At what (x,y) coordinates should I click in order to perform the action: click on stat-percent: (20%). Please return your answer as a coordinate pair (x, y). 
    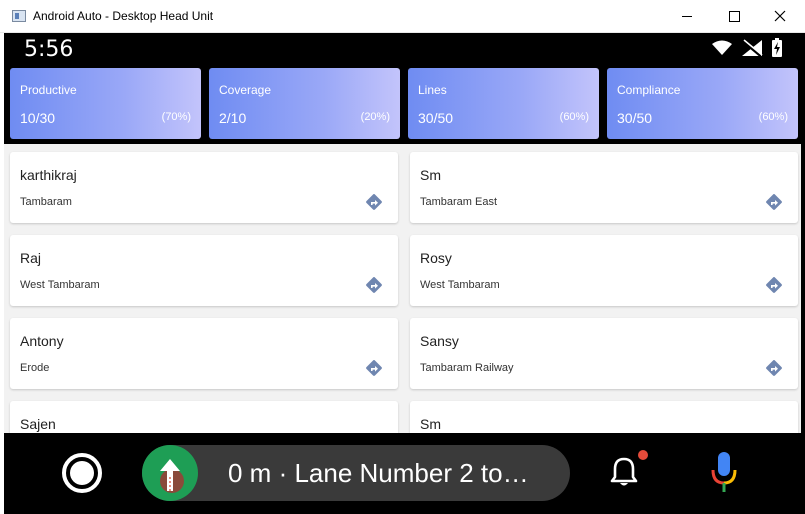
    Looking at the image, I should click on (375, 117).